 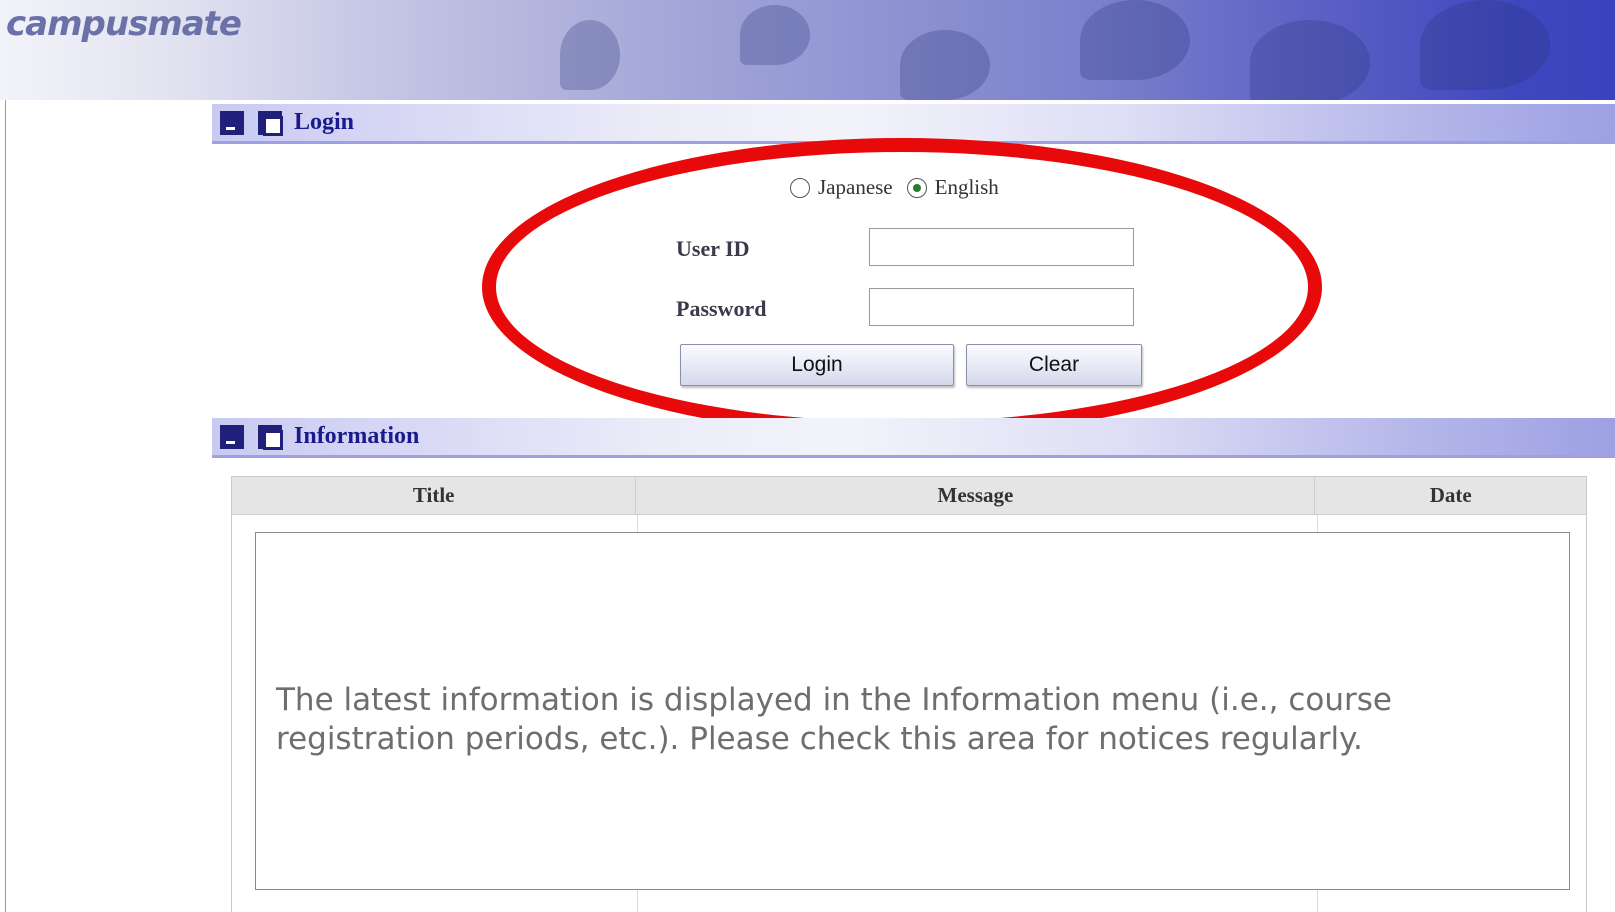 I want to click on english-label: English, so click(x=966, y=187).